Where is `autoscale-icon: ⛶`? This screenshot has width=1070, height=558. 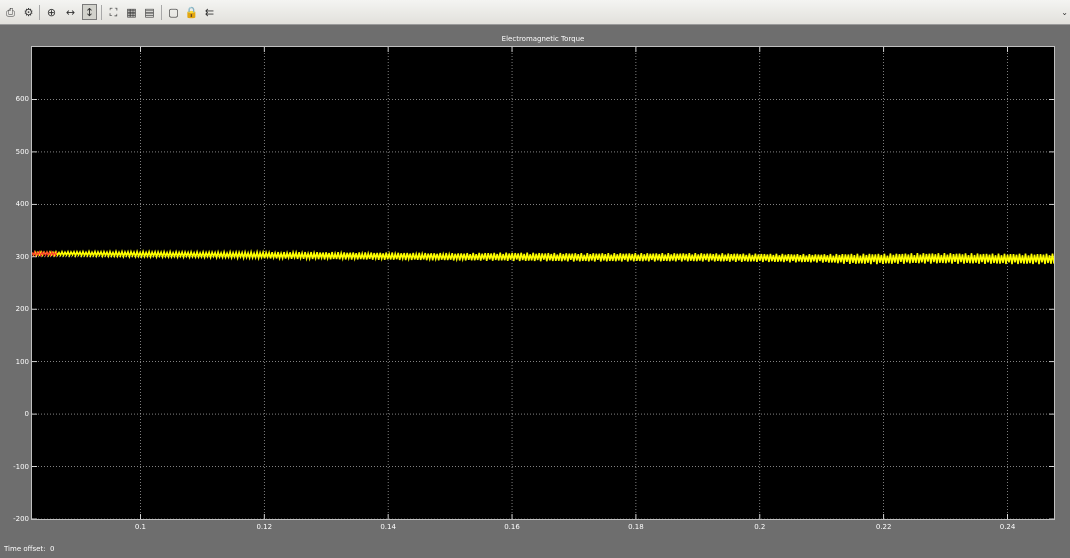 autoscale-icon: ⛶ is located at coordinates (113, 12).